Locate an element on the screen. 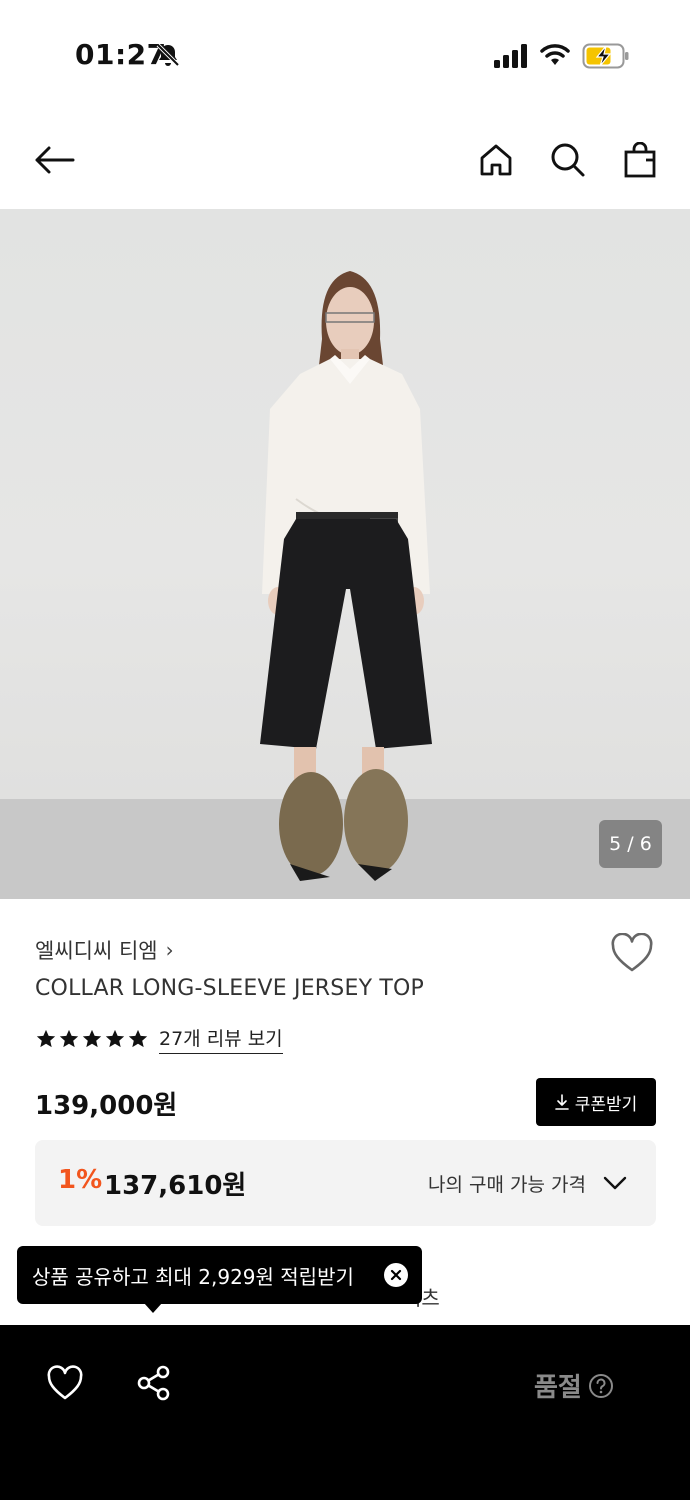 This screenshot has height=1500, width=690. wifi-icon is located at coordinates (555, 54).